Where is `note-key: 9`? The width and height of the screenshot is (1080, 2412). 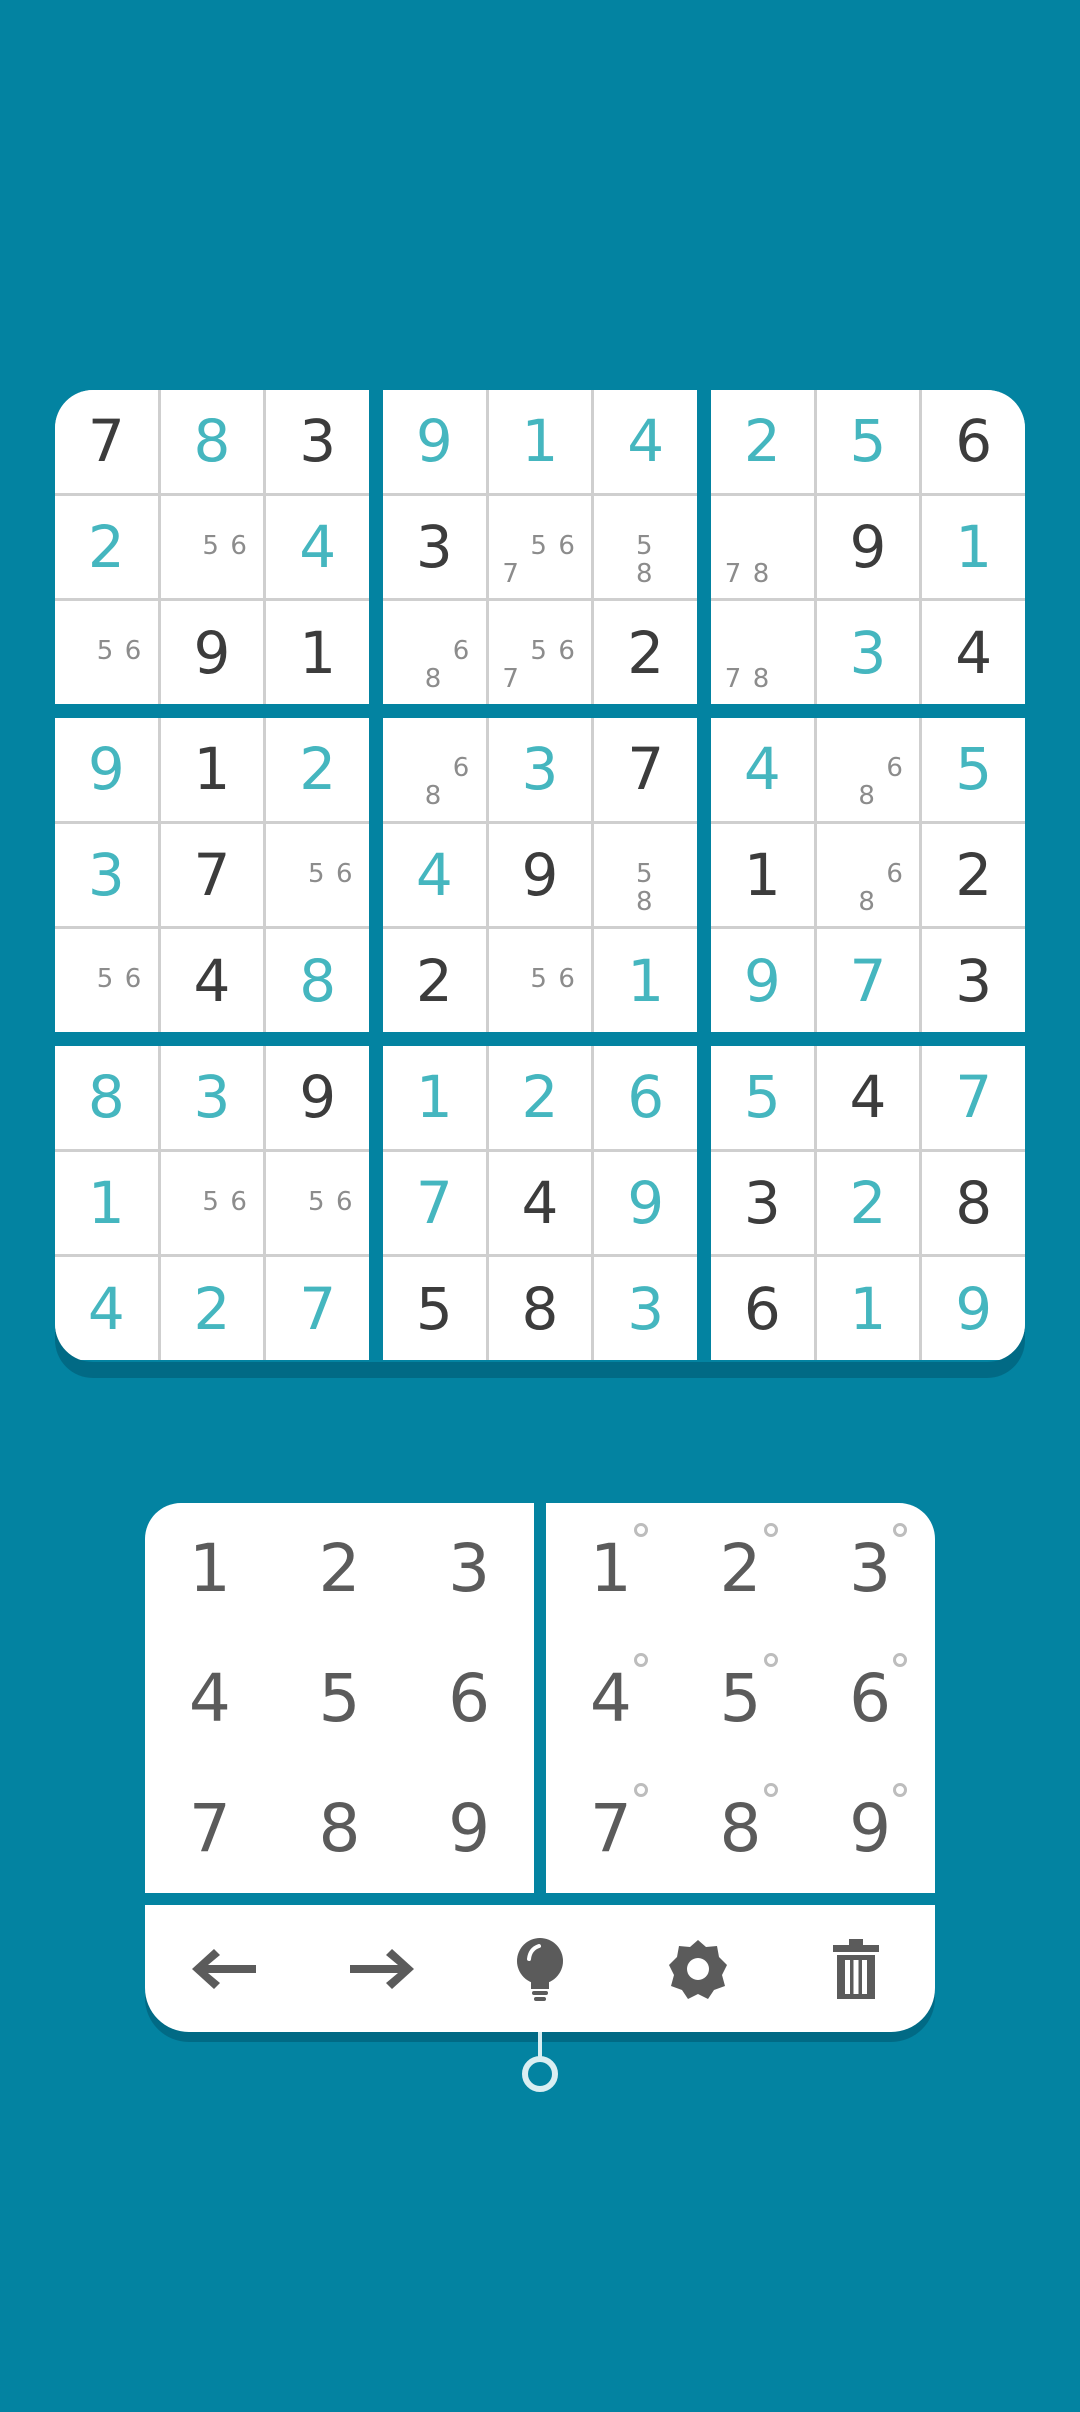
note-key: 9 is located at coordinates (870, 1828).